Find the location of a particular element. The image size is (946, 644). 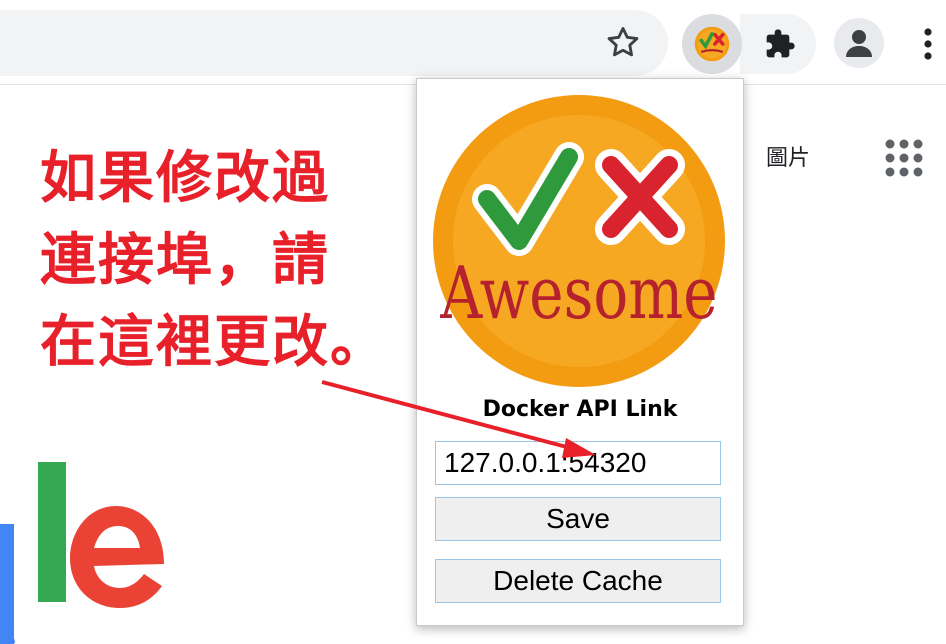

menu-icon is located at coordinates (928, 44).